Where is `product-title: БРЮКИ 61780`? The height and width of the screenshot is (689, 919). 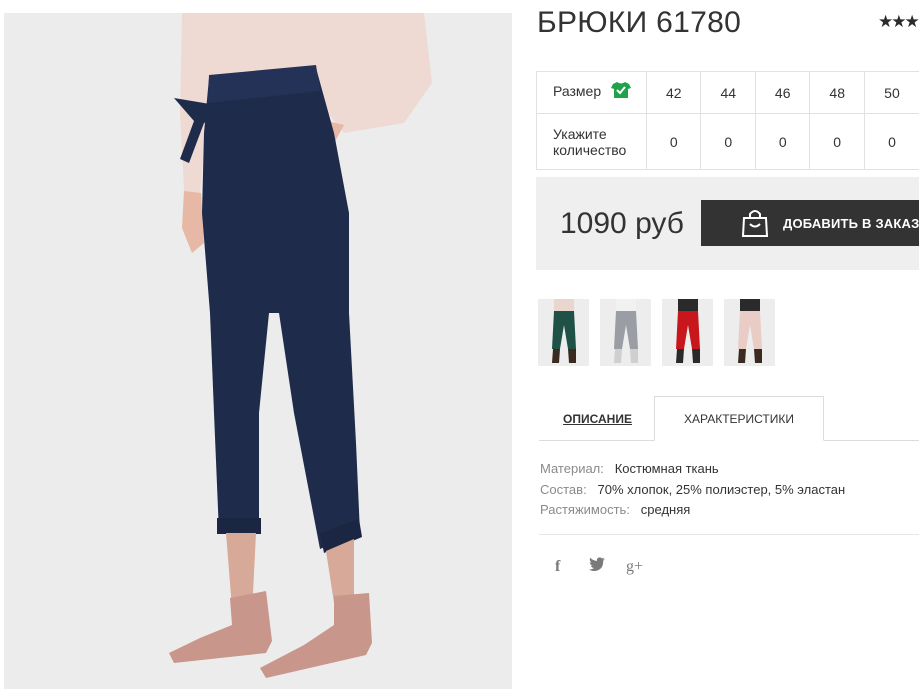 product-title: БРЮКИ 61780 is located at coordinates (639, 22).